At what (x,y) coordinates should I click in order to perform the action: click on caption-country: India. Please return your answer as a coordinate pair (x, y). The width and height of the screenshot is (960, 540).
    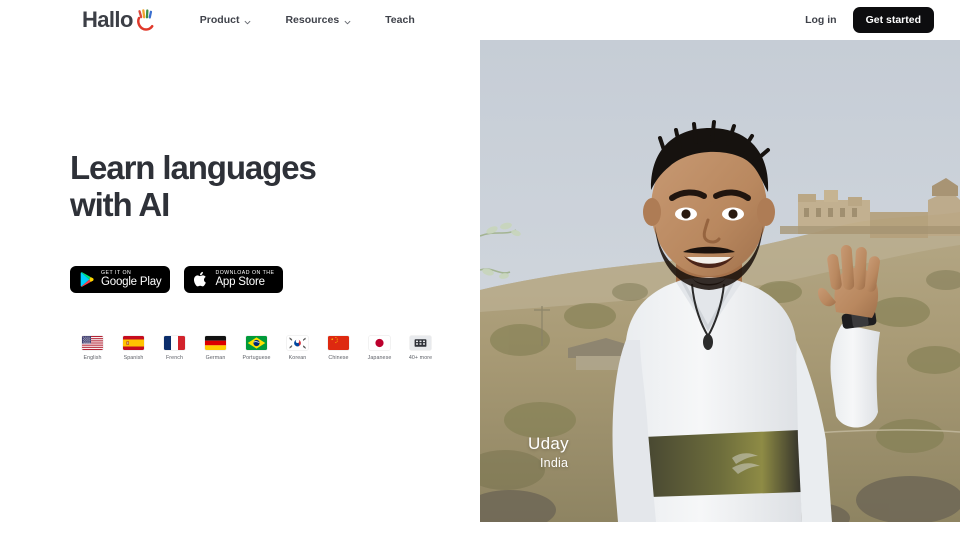
    Looking at the image, I should click on (554, 463).